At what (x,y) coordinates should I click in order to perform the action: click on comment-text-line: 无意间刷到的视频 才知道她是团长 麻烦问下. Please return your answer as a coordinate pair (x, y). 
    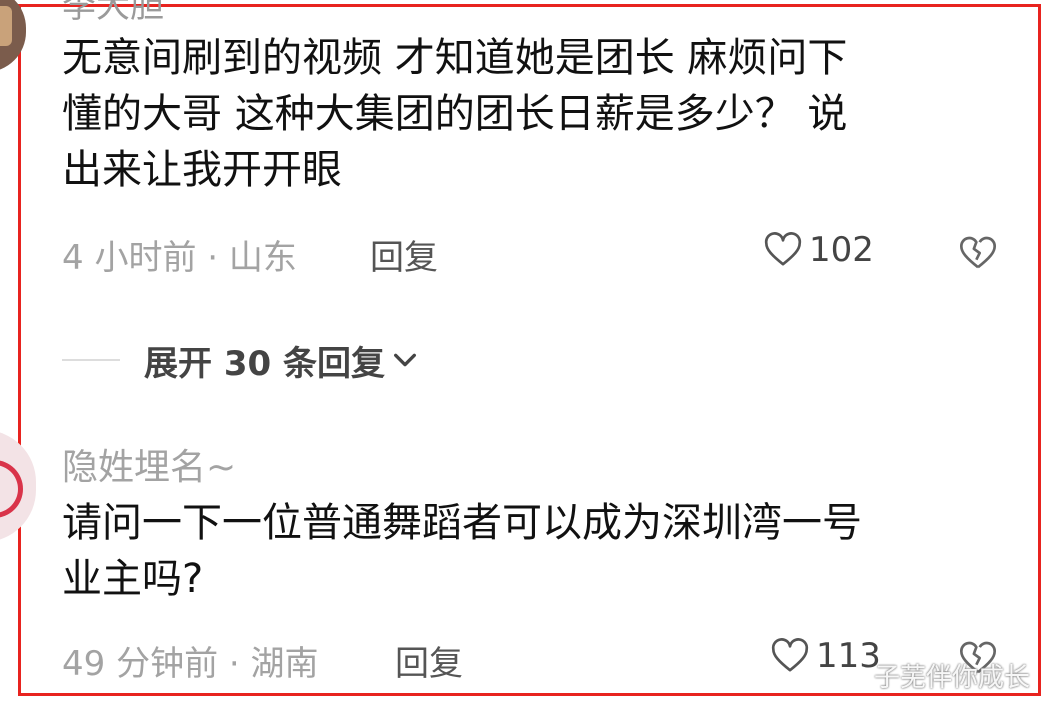
    Looking at the image, I should click on (455, 58).